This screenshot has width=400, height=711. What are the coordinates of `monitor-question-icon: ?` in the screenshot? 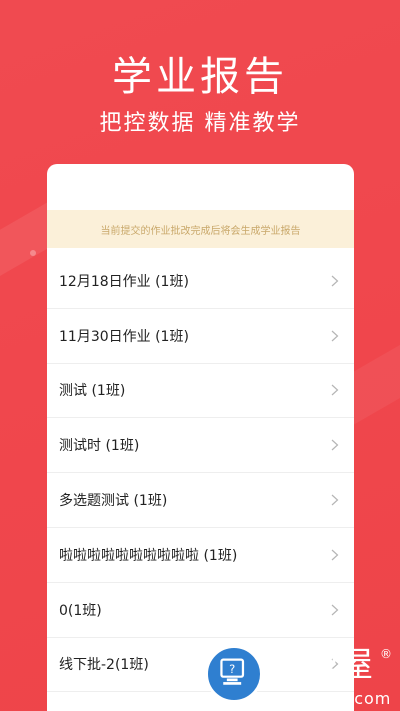 It's located at (234, 674).